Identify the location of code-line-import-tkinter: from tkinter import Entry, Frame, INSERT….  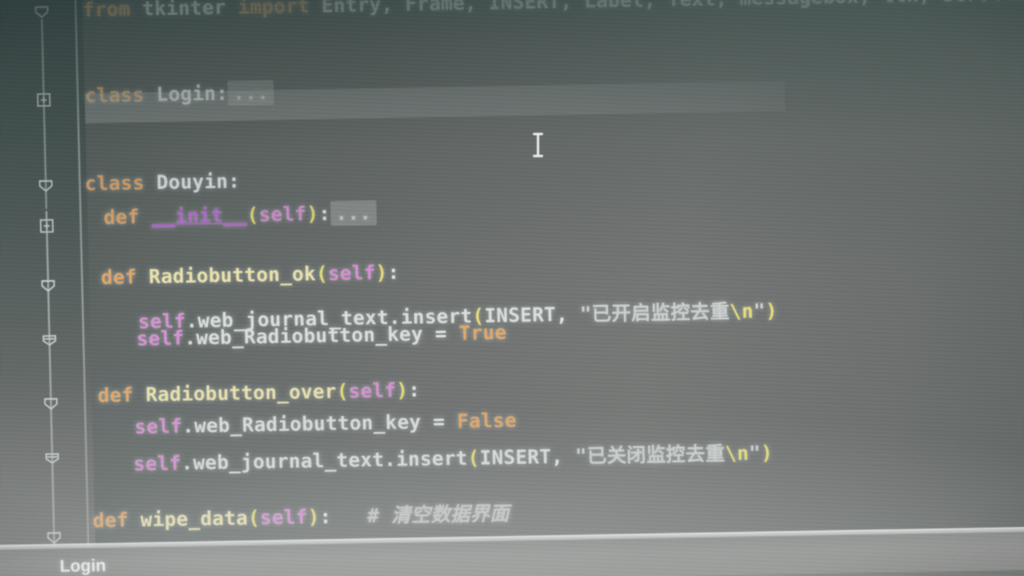
(553, 10).